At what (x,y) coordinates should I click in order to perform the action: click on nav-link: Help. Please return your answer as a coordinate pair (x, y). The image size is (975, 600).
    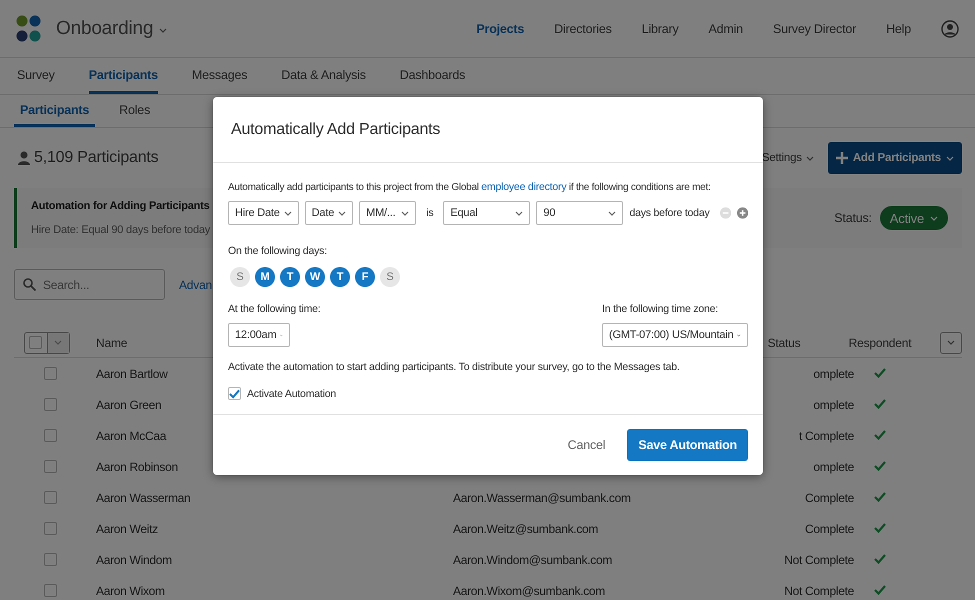
    Looking at the image, I should click on (898, 29).